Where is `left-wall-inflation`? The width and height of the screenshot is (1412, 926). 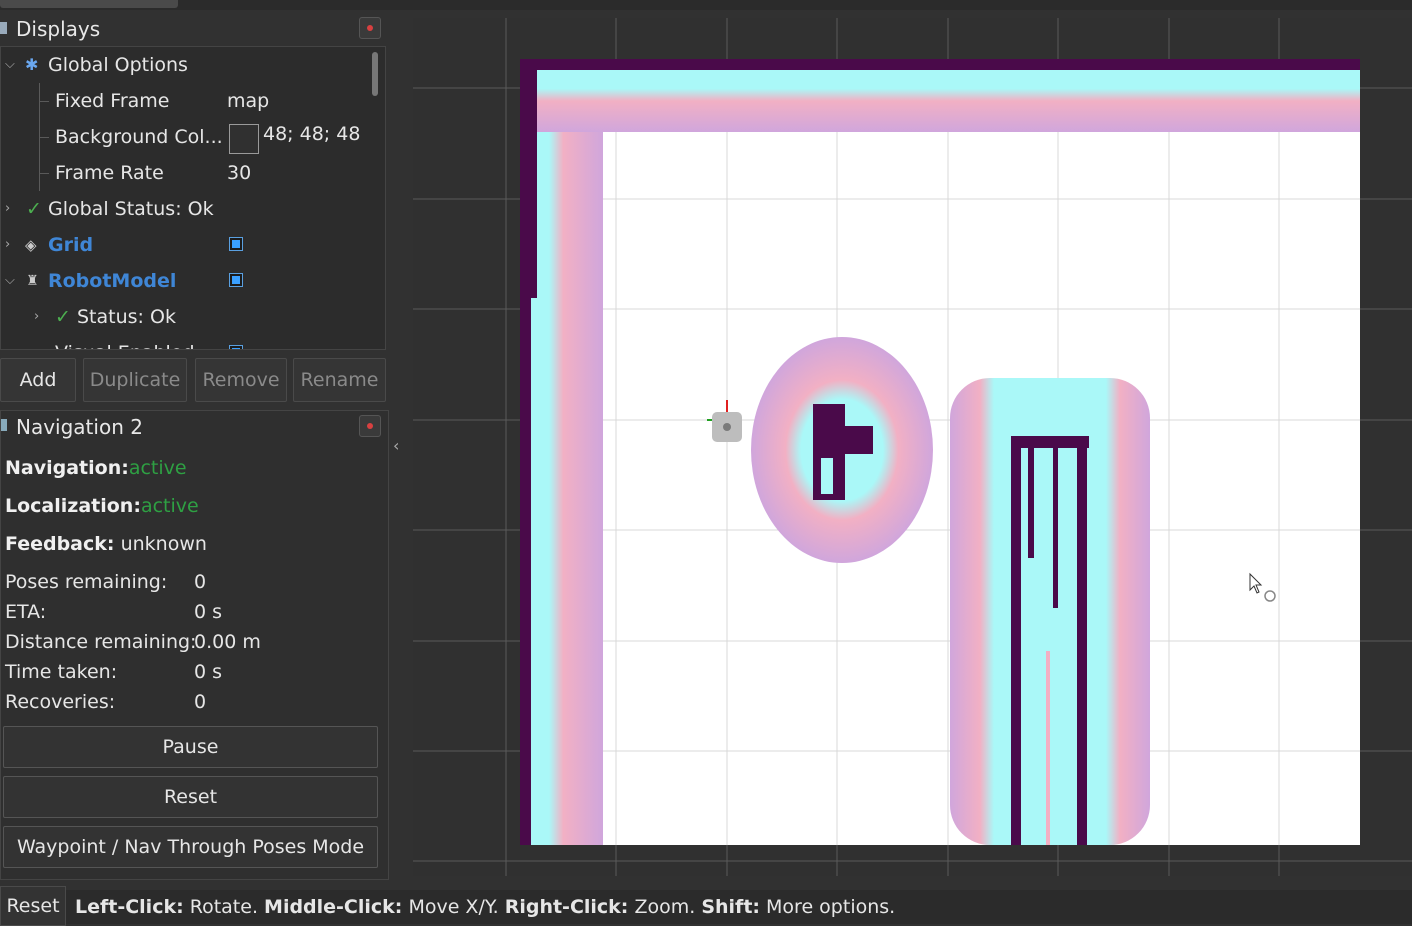 left-wall-inflation is located at coordinates (567, 452).